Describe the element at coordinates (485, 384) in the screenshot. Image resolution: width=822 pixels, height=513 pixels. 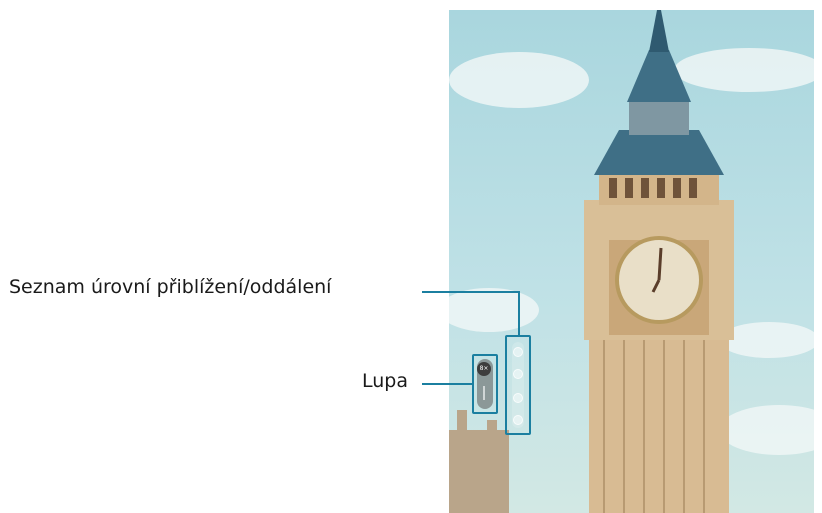
I see `magnifier-control: 8×` at that location.